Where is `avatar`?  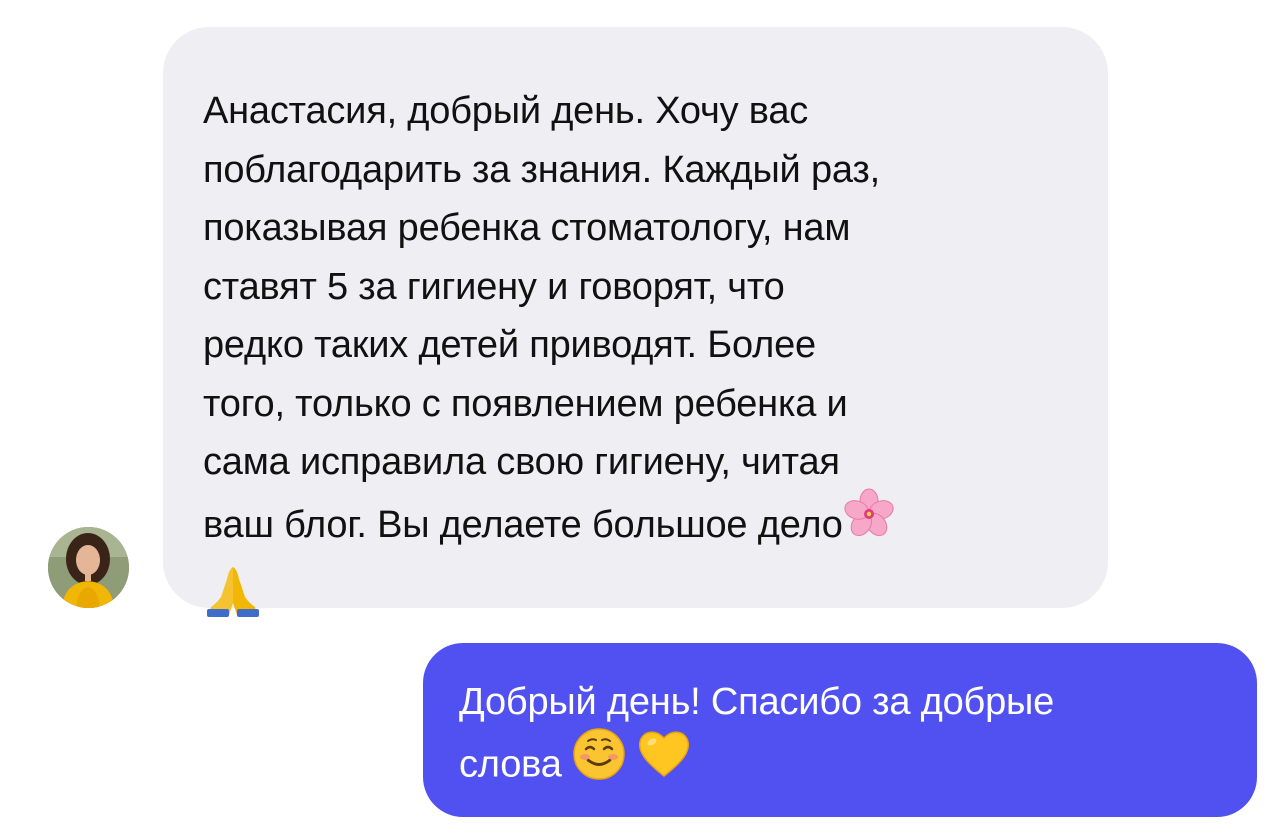 avatar is located at coordinates (88, 567).